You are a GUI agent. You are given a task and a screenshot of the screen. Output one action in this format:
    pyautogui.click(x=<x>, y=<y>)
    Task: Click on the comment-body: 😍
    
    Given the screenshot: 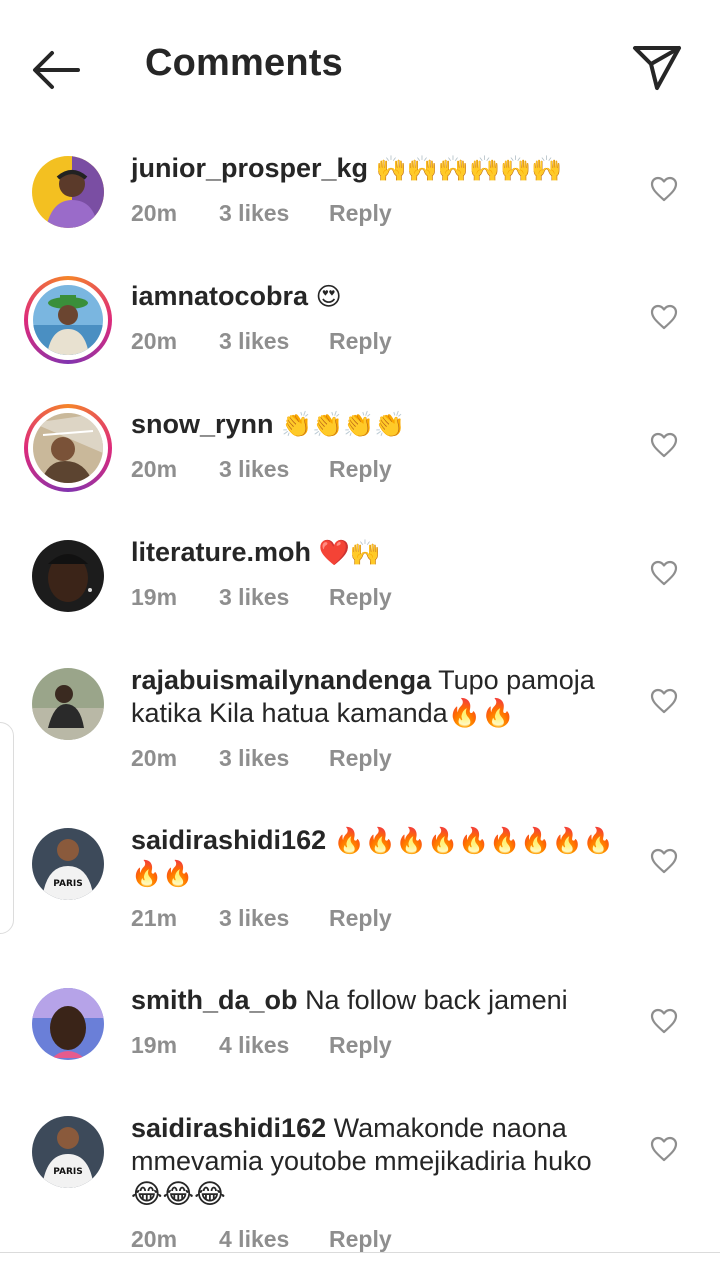 What is the action you would take?
    pyautogui.click(x=328, y=296)
    